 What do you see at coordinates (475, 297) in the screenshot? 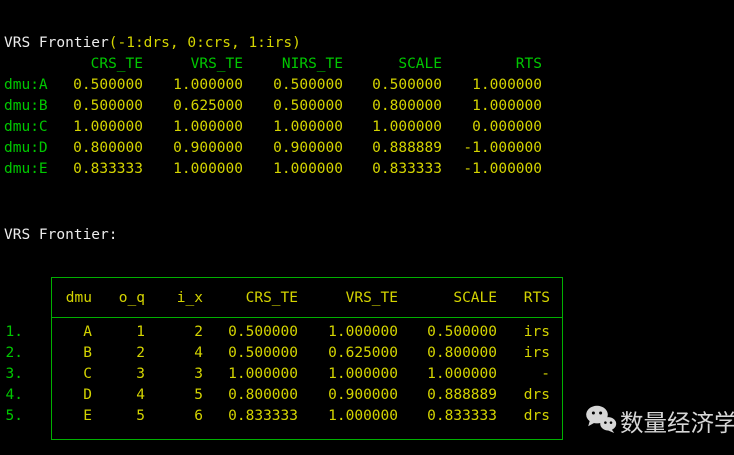
I see `column-header-scale: SCALE` at bounding box center [475, 297].